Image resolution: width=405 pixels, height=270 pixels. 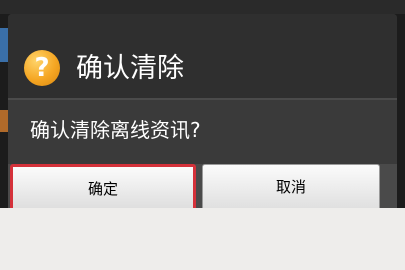 I want to click on background-strip, so click(x=202, y=7).